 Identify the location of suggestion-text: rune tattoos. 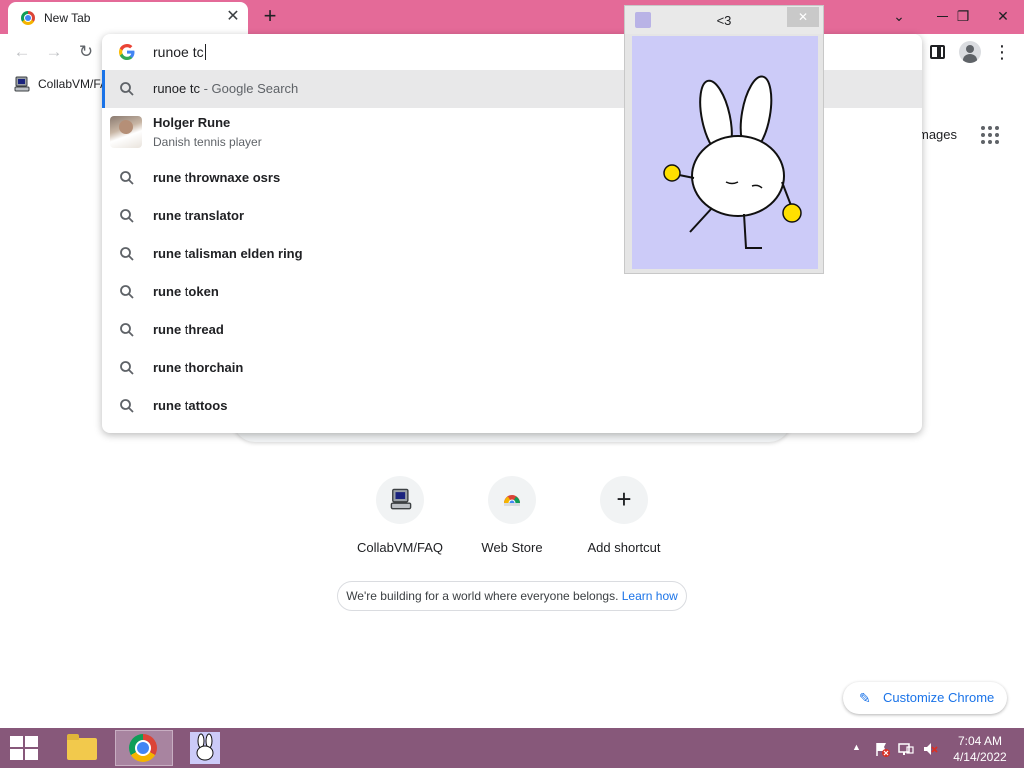
(190, 405).